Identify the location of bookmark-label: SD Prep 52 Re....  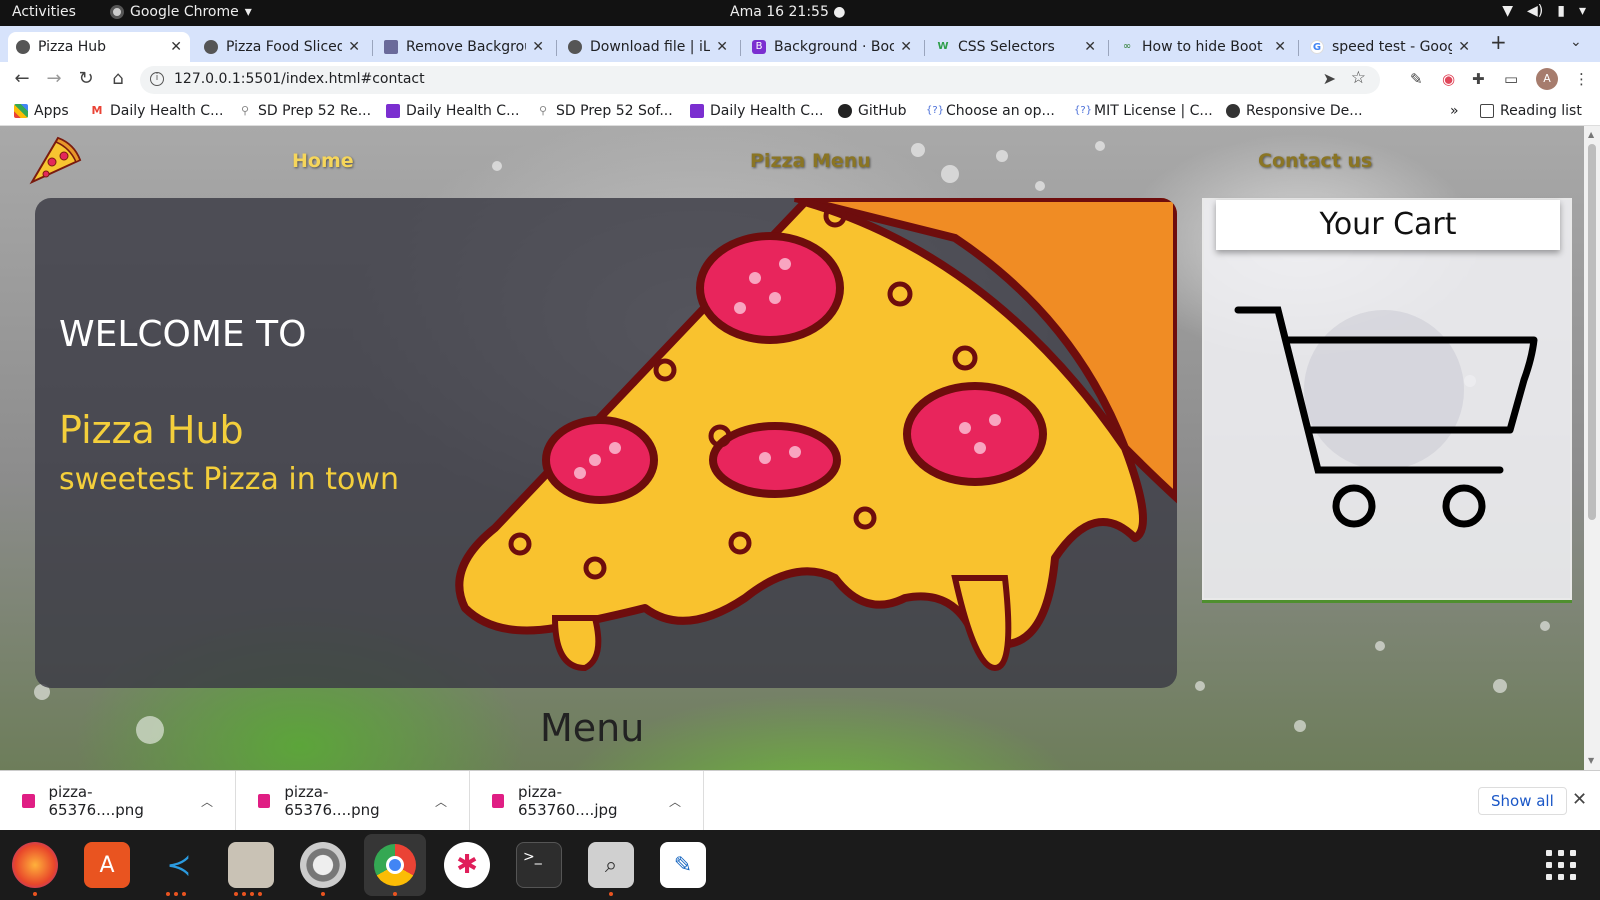
(315, 111).